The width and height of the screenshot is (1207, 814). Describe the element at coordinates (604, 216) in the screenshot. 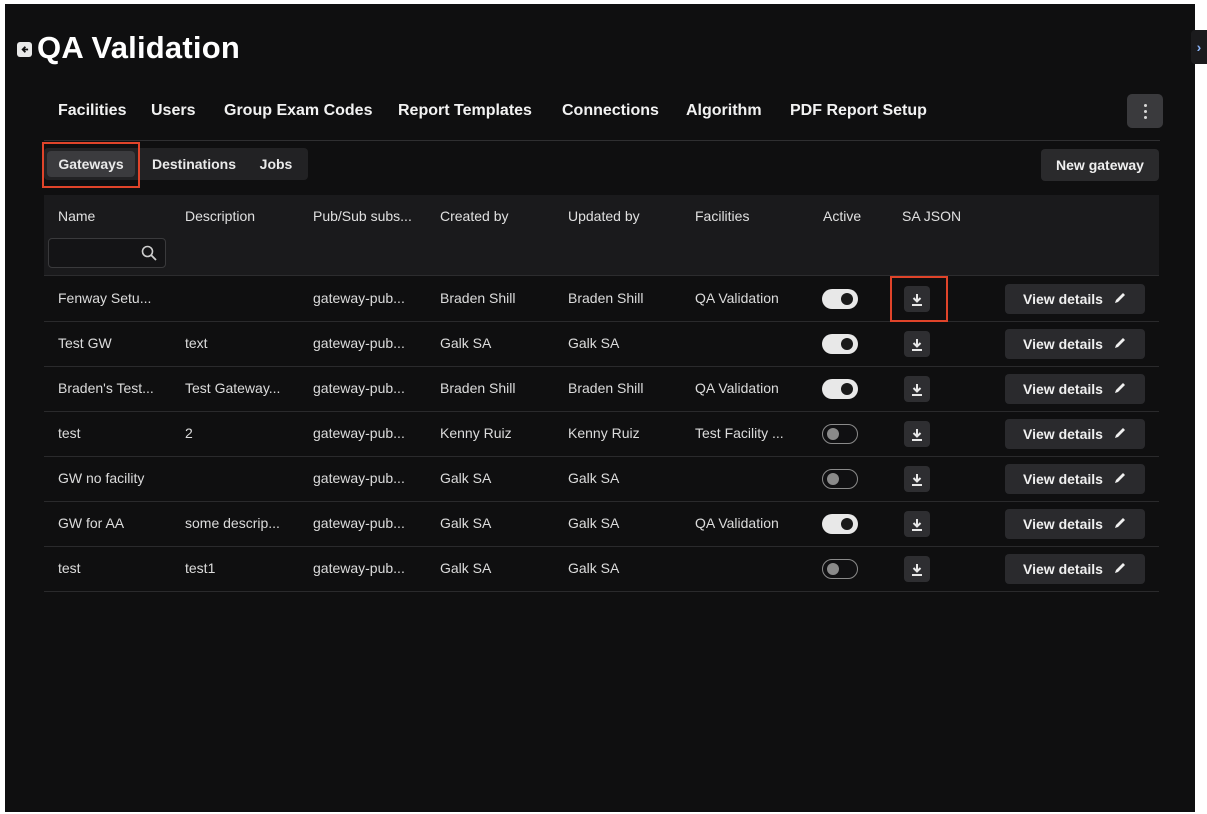

I see `column-updated-by: Updated by` at that location.